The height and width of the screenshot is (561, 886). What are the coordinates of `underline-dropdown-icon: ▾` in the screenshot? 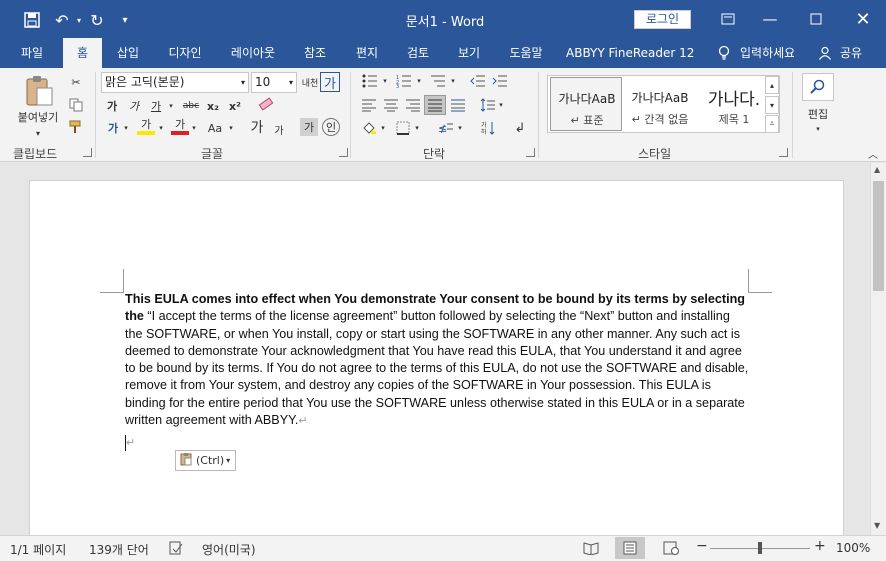 It's located at (171, 106).